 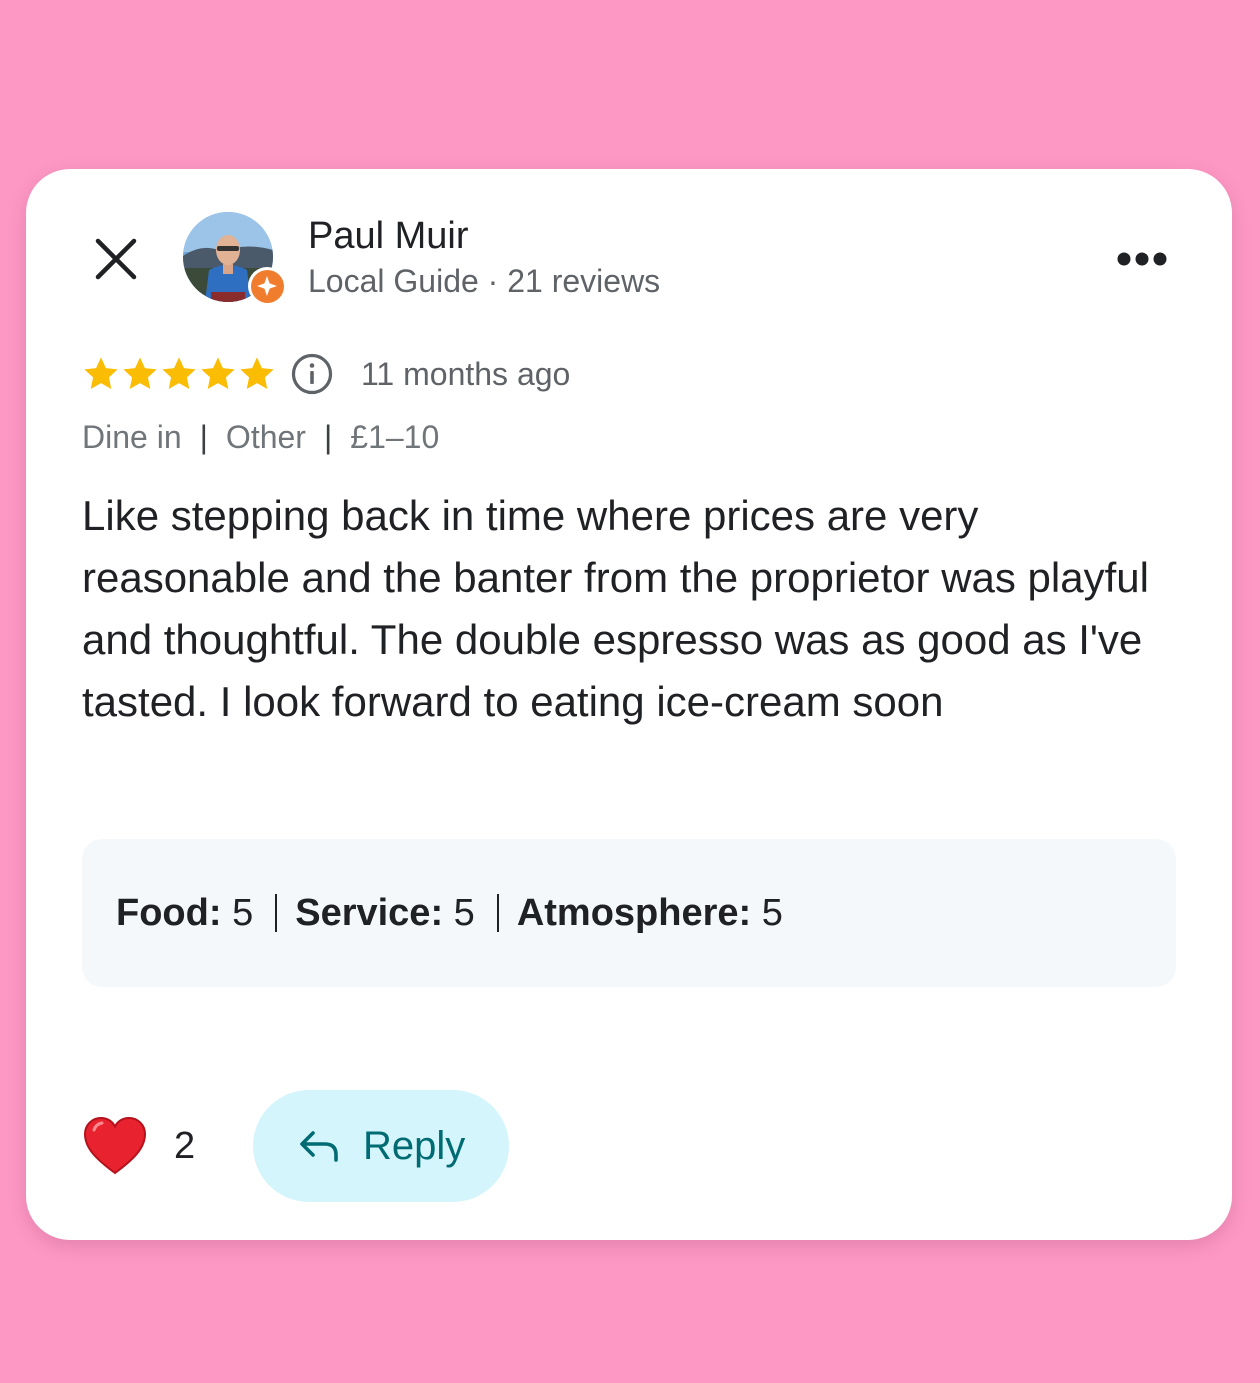 What do you see at coordinates (388, 236) in the screenshot?
I see `author-name: Paul Muir` at bounding box center [388, 236].